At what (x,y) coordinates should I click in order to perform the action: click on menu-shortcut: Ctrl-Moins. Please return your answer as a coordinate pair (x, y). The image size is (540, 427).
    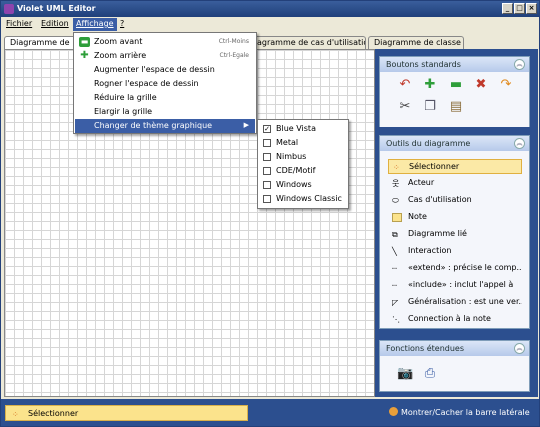
    Looking at the image, I should click on (233, 41).